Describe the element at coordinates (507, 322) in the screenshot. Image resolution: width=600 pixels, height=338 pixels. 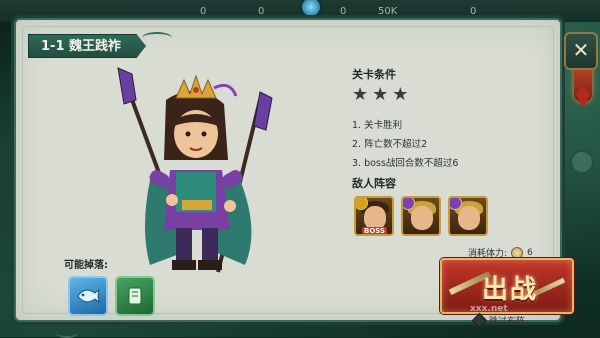
I see `skip-formation-label: 跳过布阵` at that location.